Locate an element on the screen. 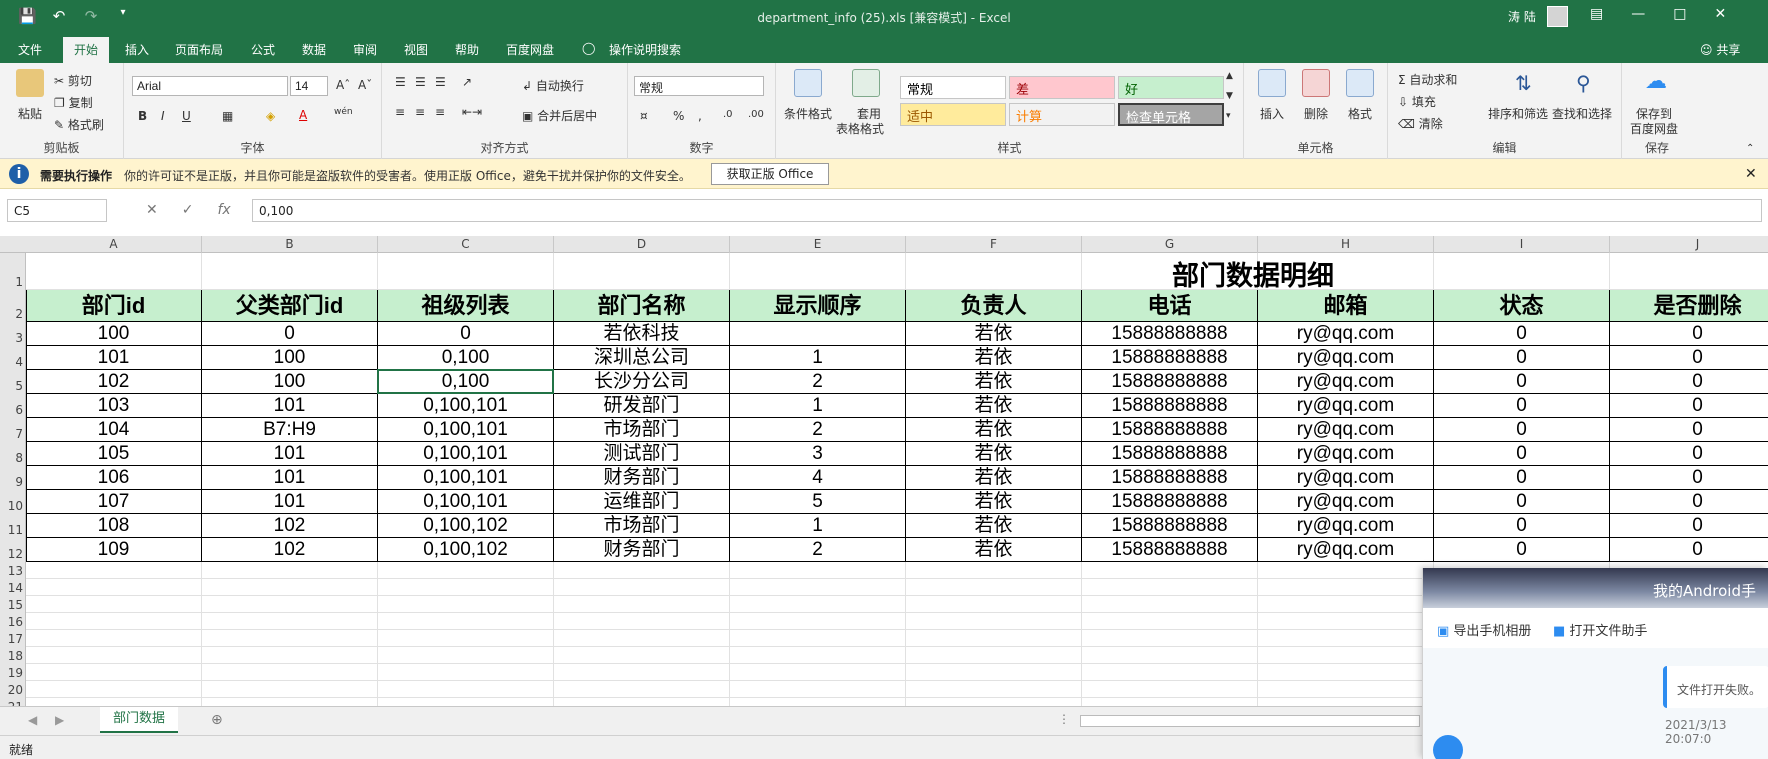  ribbon-display-icon: ▤ is located at coordinates (1596, 14).